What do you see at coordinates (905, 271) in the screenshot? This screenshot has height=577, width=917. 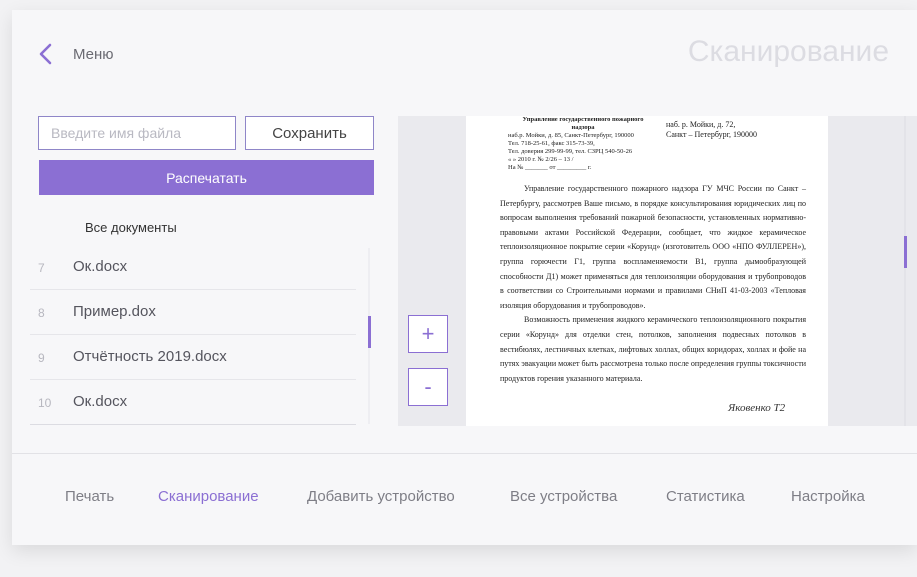 I see `preview-scrollbar-track` at bounding box center [905, 271].